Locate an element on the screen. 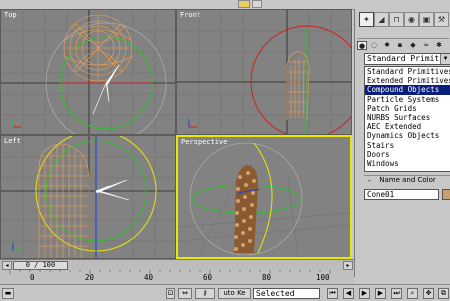  render-icon is located at coordinates (244, 4).